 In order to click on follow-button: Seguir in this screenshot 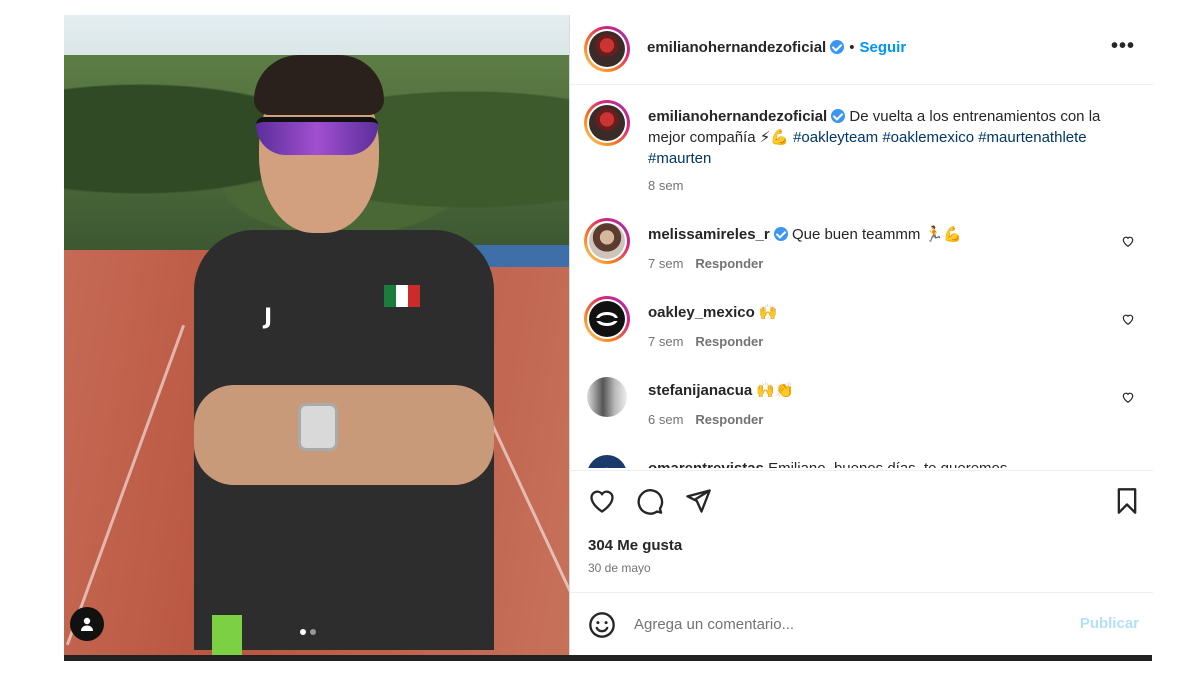, I will do `click(882, 47)`.